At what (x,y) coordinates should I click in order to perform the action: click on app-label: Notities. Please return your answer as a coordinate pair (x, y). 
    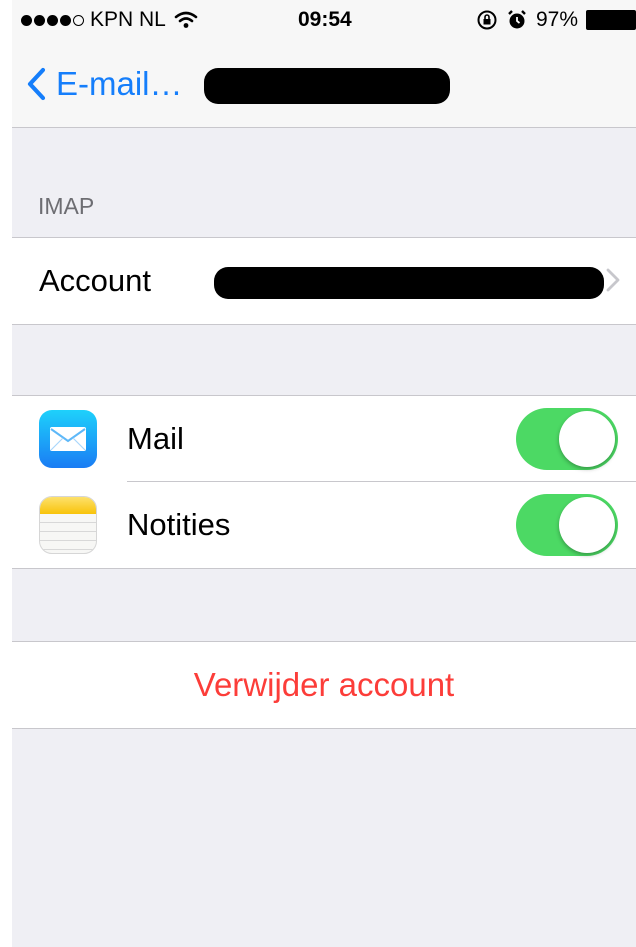
    Looking at the image, I should click on (179, 524).